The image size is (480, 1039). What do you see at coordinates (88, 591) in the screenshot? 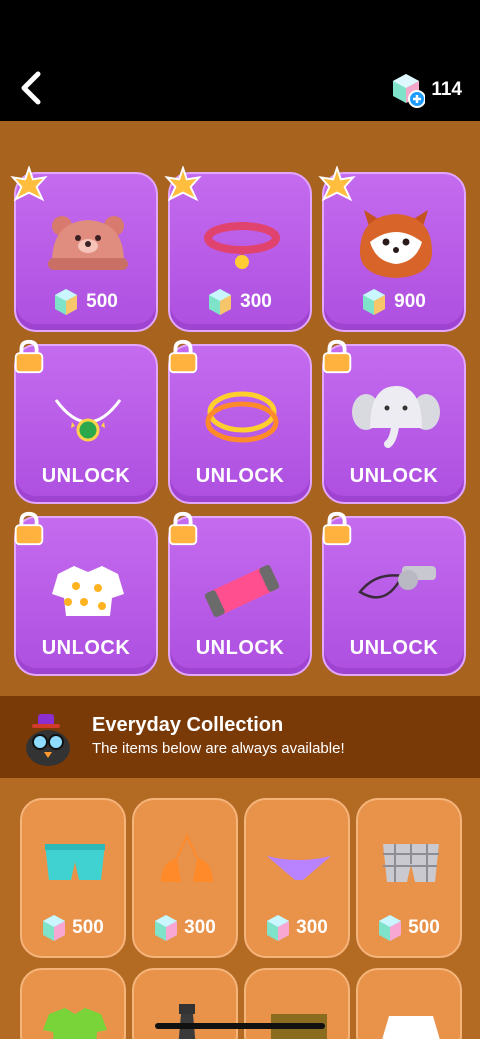
I see `pineapple-shirt-icon` at bounding box center [88, 591].